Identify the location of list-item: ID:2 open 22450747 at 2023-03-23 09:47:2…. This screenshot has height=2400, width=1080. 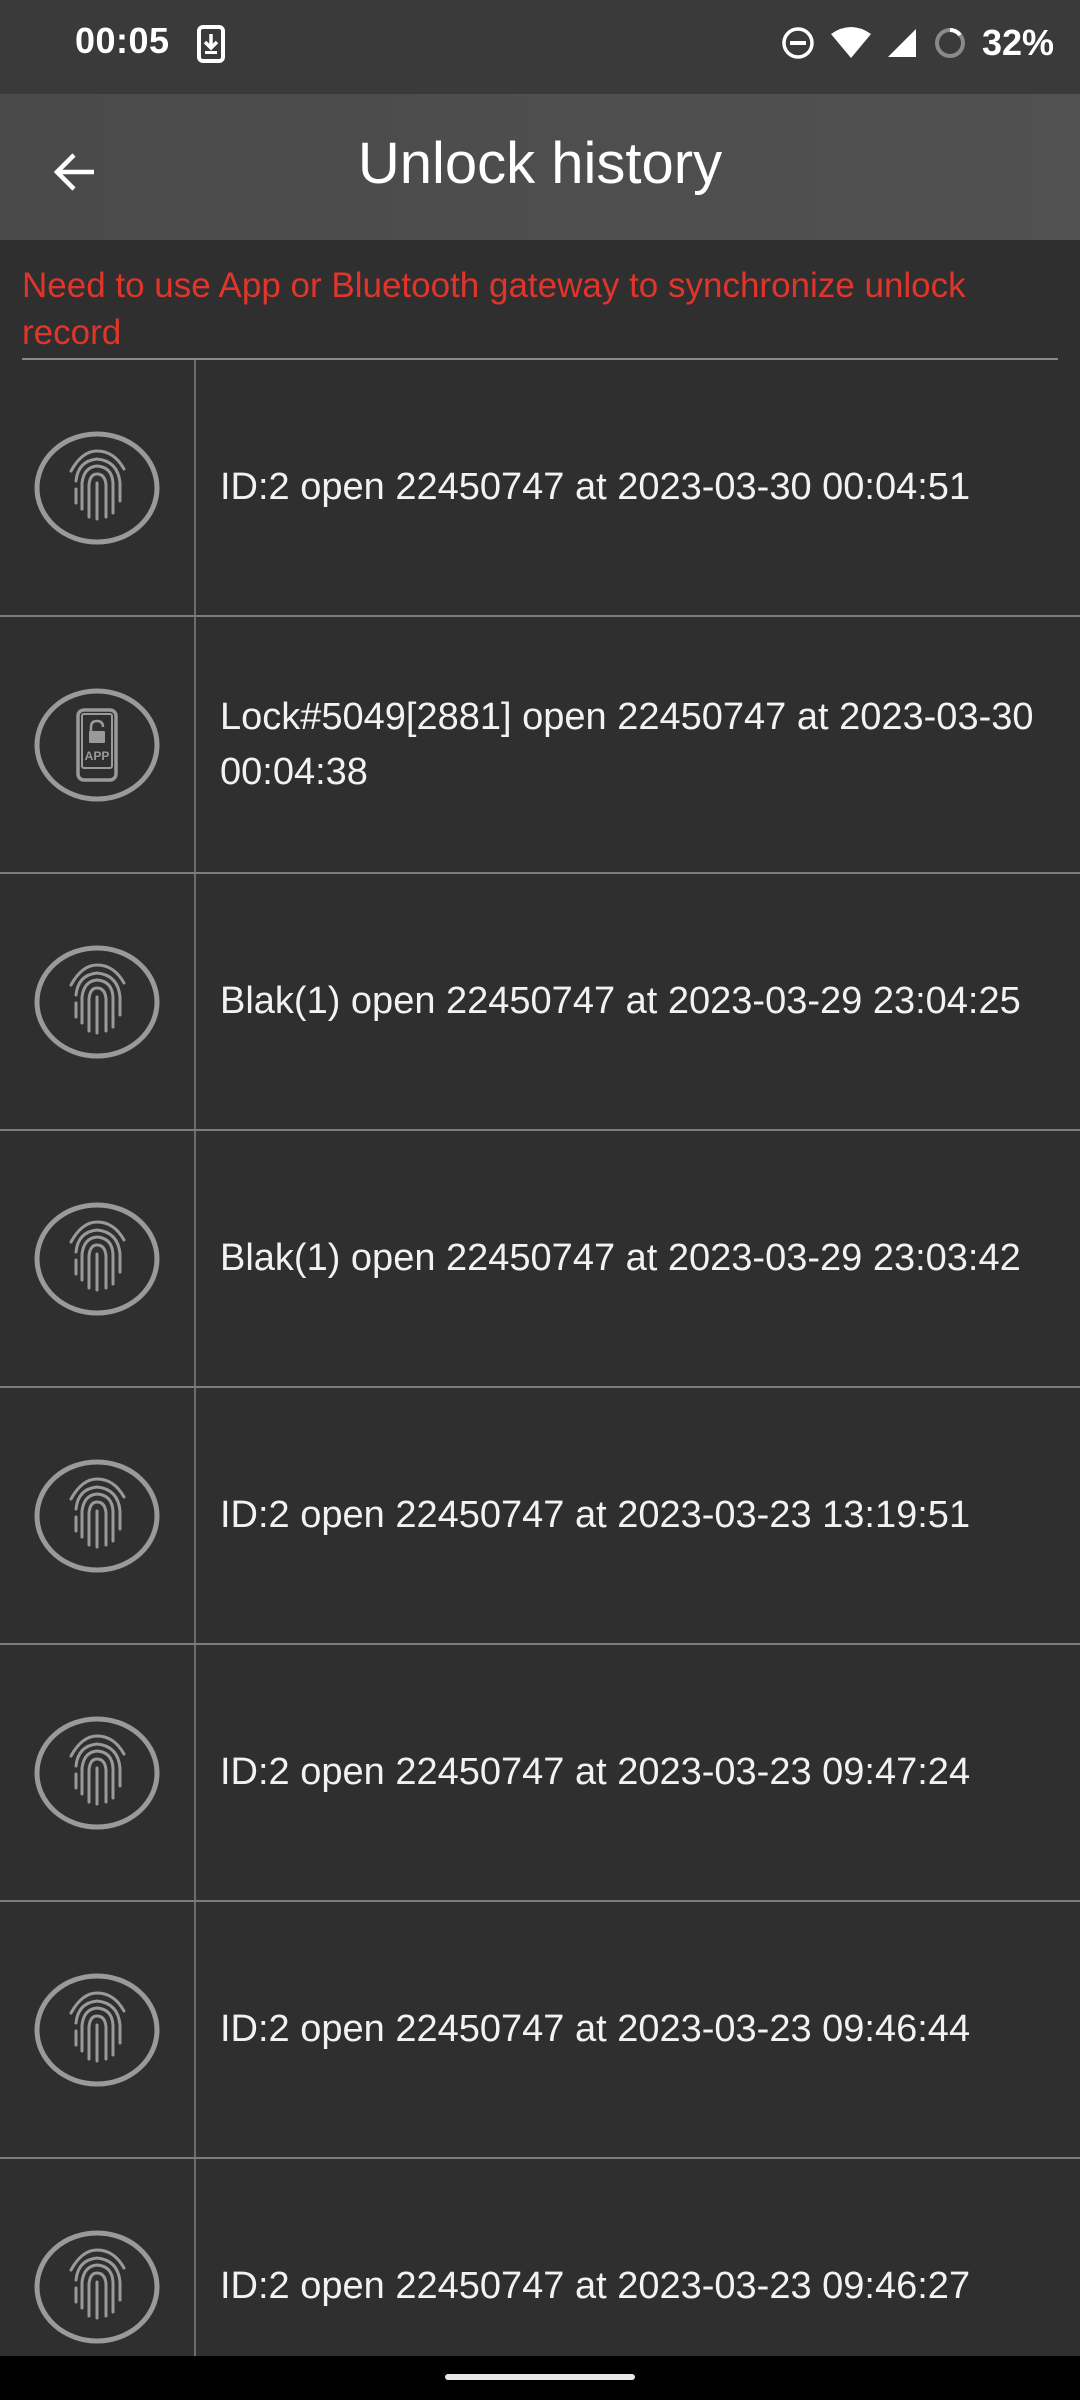
(540, 1773).